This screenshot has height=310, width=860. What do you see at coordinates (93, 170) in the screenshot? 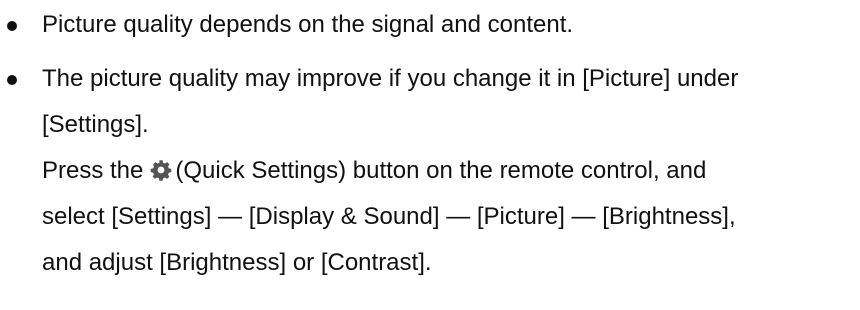
I see `instruction-text: Press the` at bounding box center [93, 170].